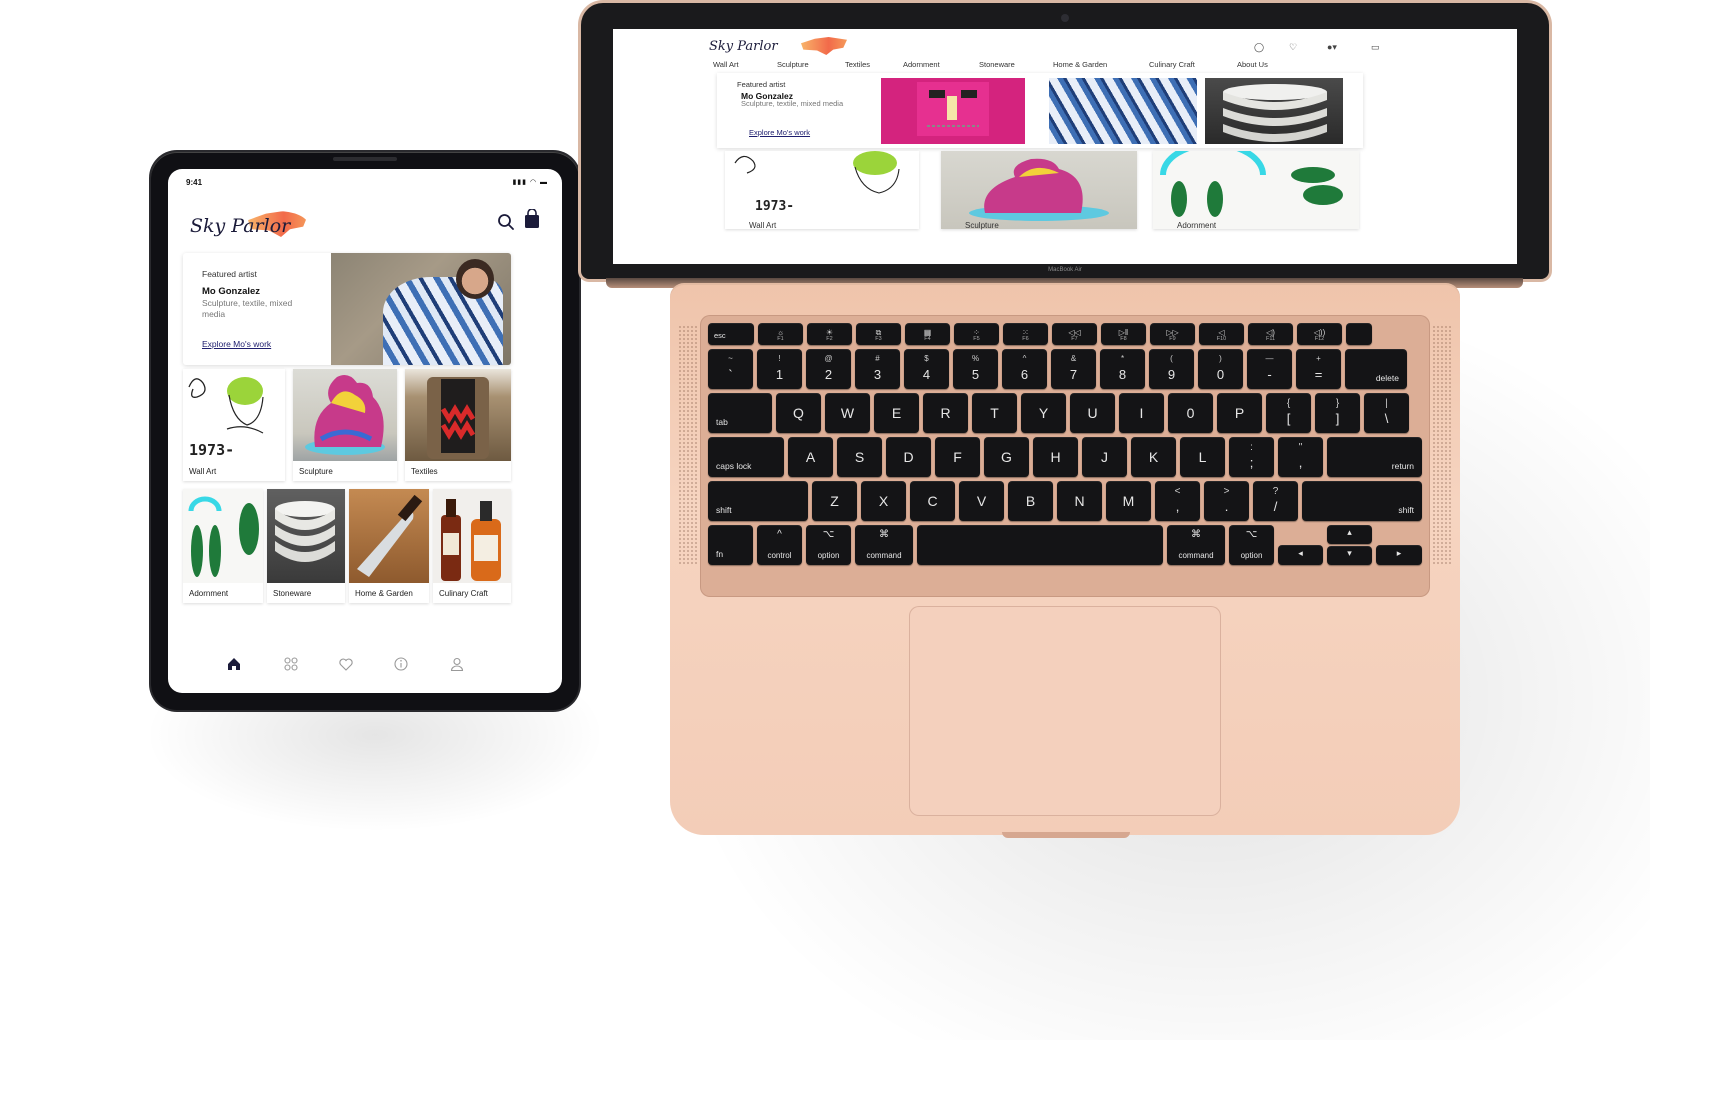 The image size is (1733, 1111). I want to click on web-nav-culinary-craft: Culinary Craft, so click(1172, 64).